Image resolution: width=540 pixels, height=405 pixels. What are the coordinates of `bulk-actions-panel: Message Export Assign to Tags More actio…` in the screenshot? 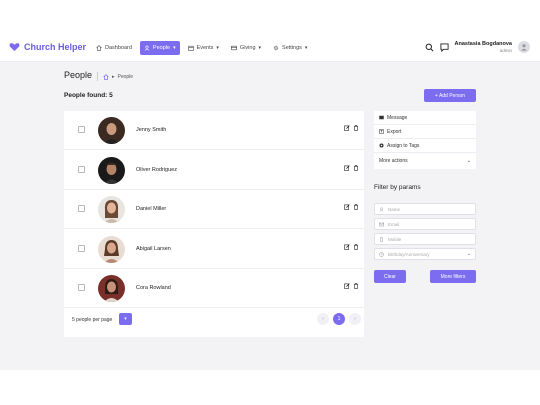 It's located at (425, 140).